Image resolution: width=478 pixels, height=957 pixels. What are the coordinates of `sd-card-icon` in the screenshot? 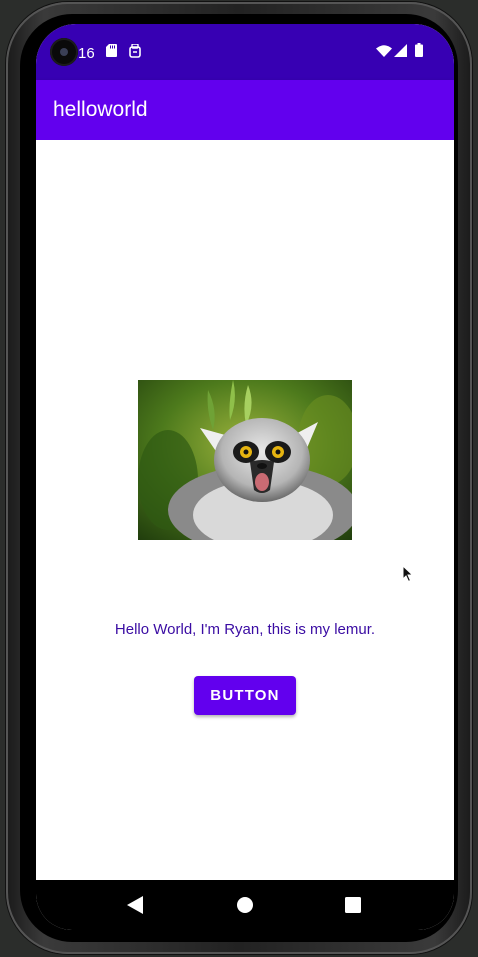 It's located at (111, 50).